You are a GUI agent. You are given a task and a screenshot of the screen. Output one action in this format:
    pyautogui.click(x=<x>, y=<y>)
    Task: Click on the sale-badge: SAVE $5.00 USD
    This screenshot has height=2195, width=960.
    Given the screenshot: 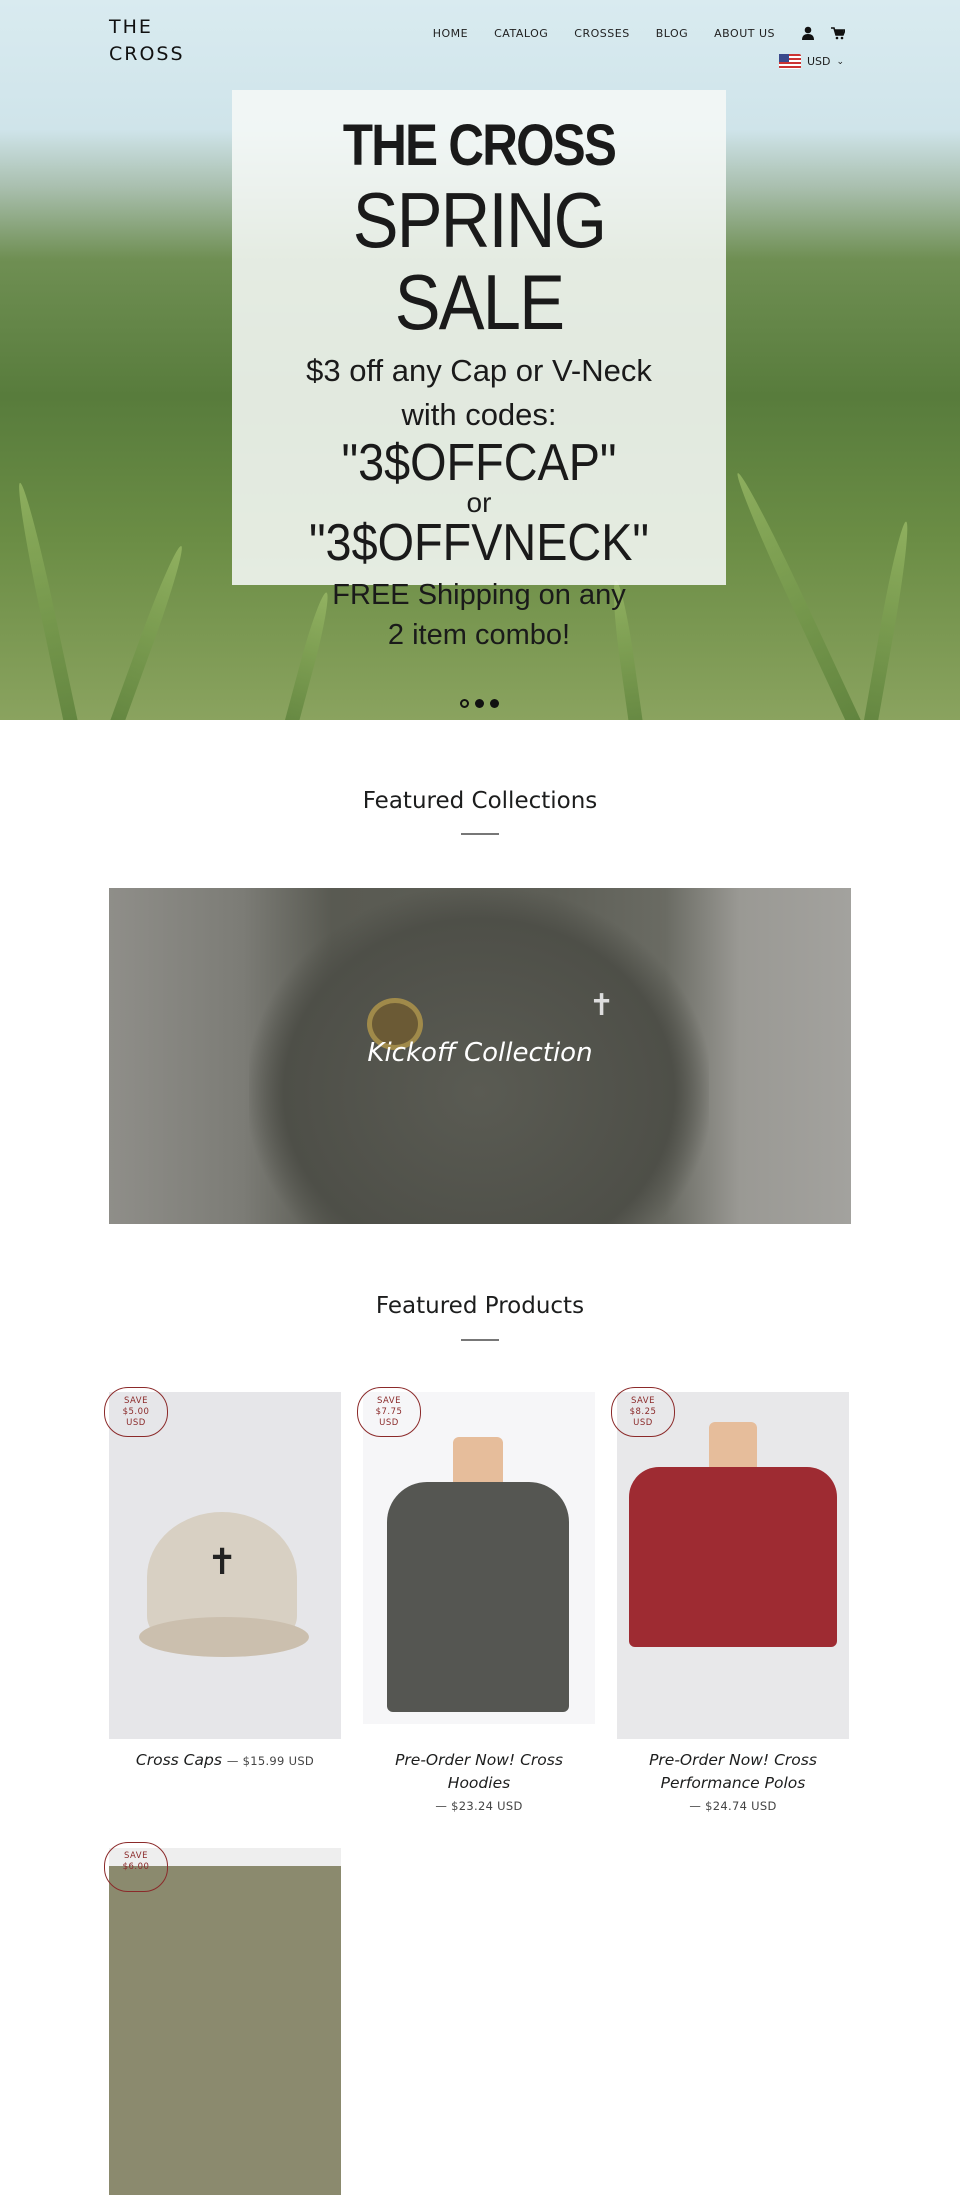 What is the action you would take?
    pyautogui.click(x=136, y=1412)
    